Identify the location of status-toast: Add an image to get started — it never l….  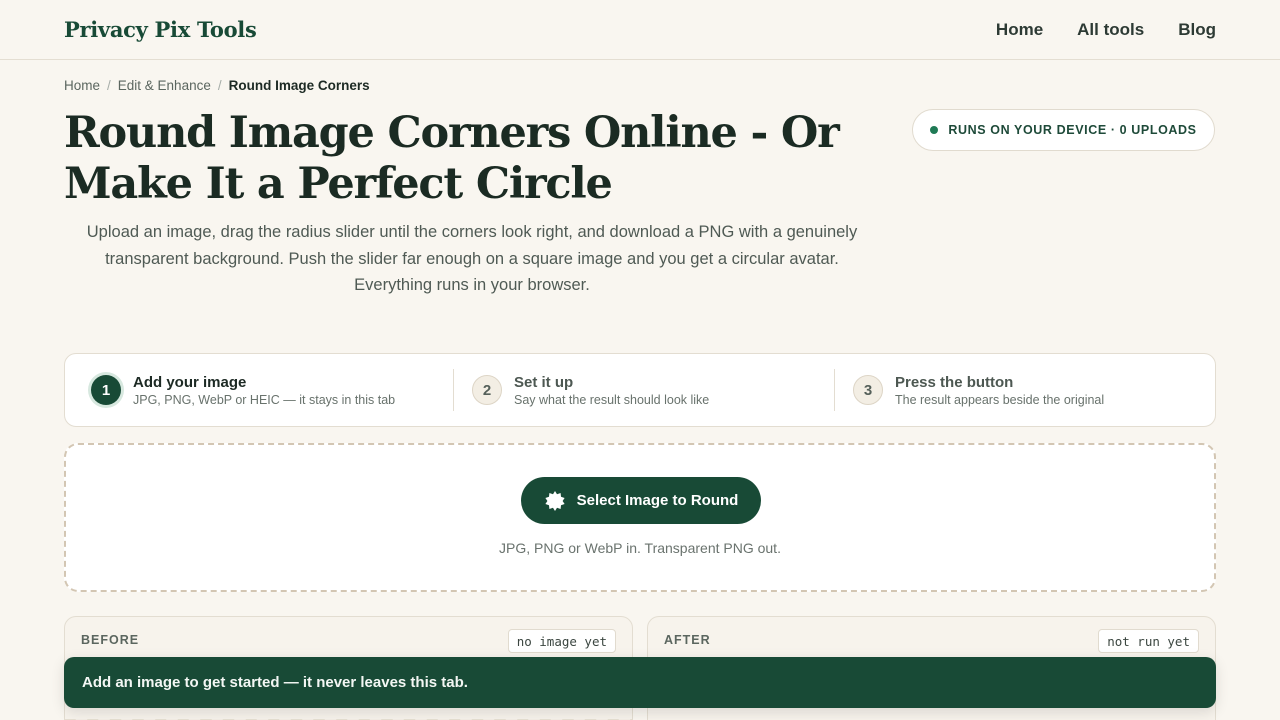
(640, 682).